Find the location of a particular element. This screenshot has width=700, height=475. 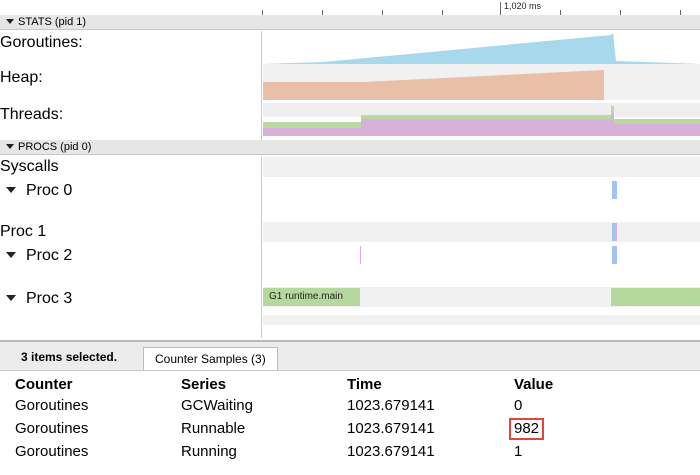

proc2-label: Proc 2 is located at coordinates (49, 255).